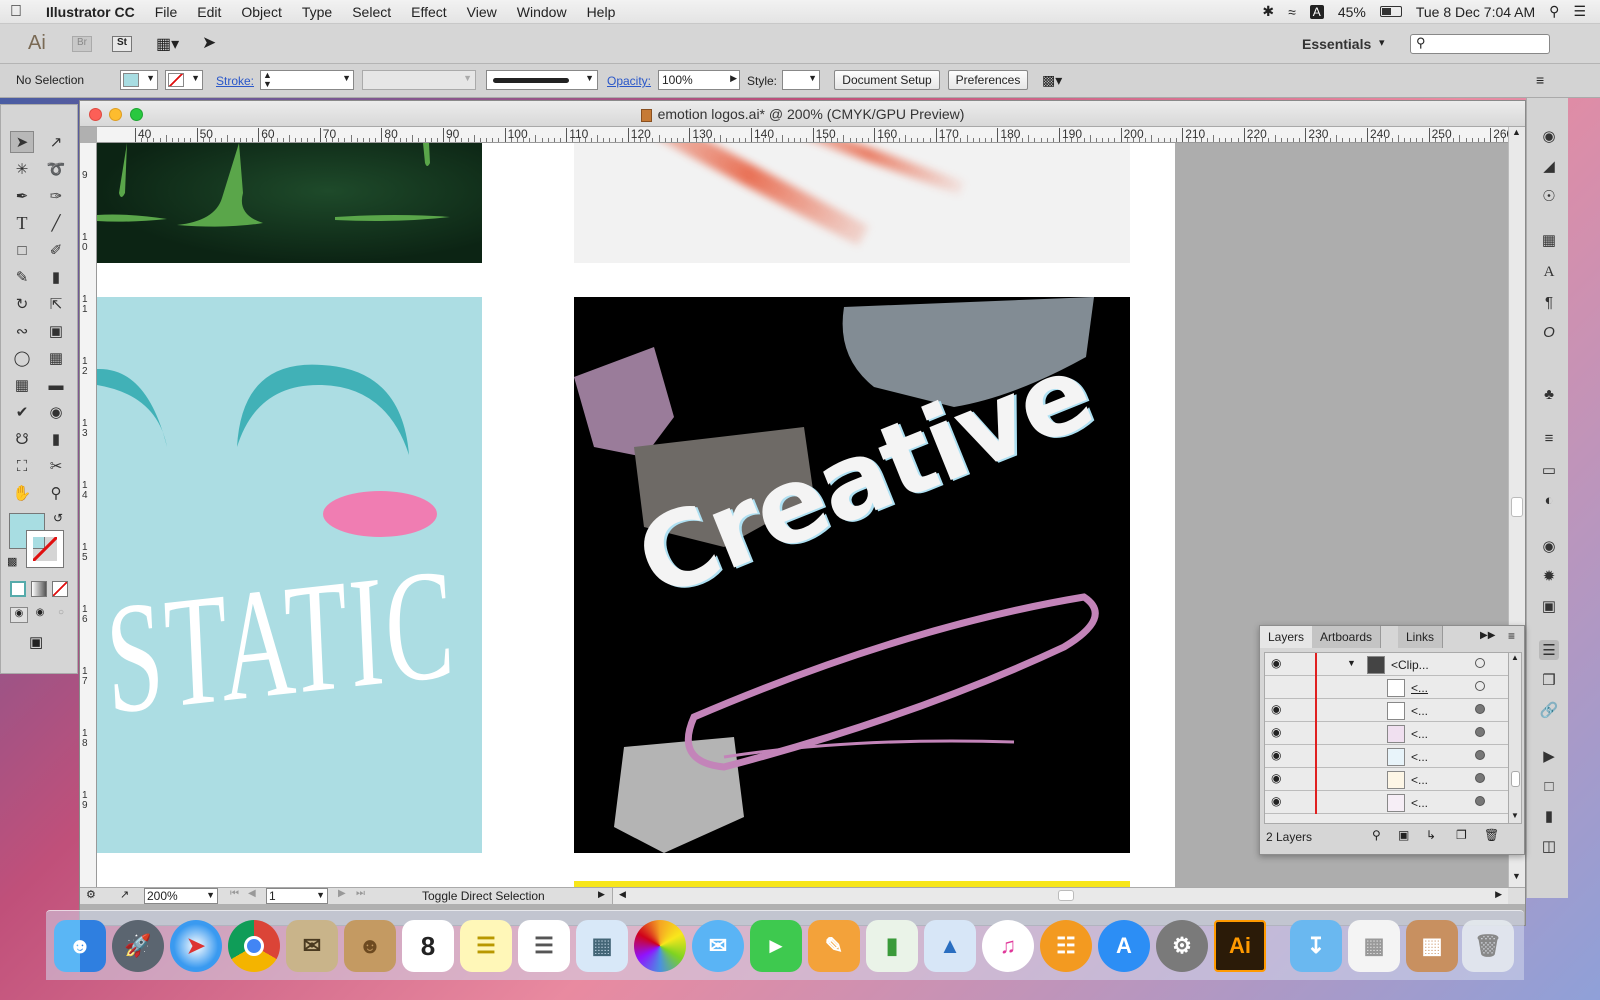 This screenshot has height=1000, width=1600. I want to click on pencil-tool-icon: ✎, so click(22, 277).